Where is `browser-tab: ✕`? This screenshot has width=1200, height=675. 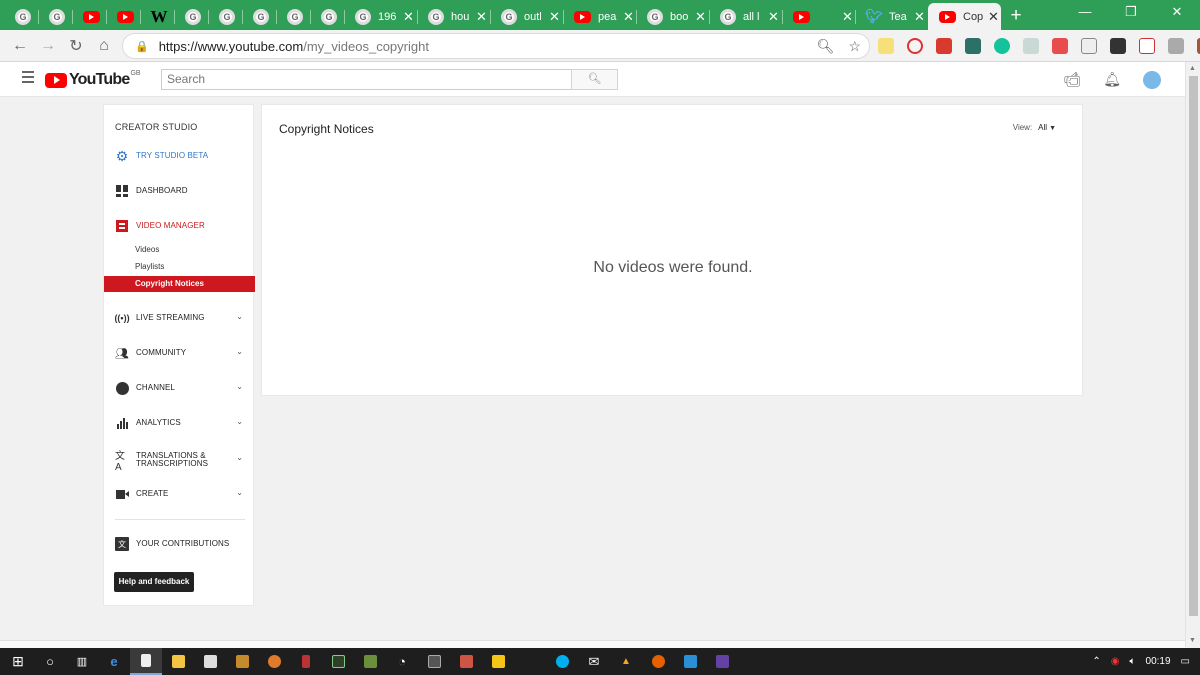
browser-tab: ✕ is located at coordinates (818, 16).